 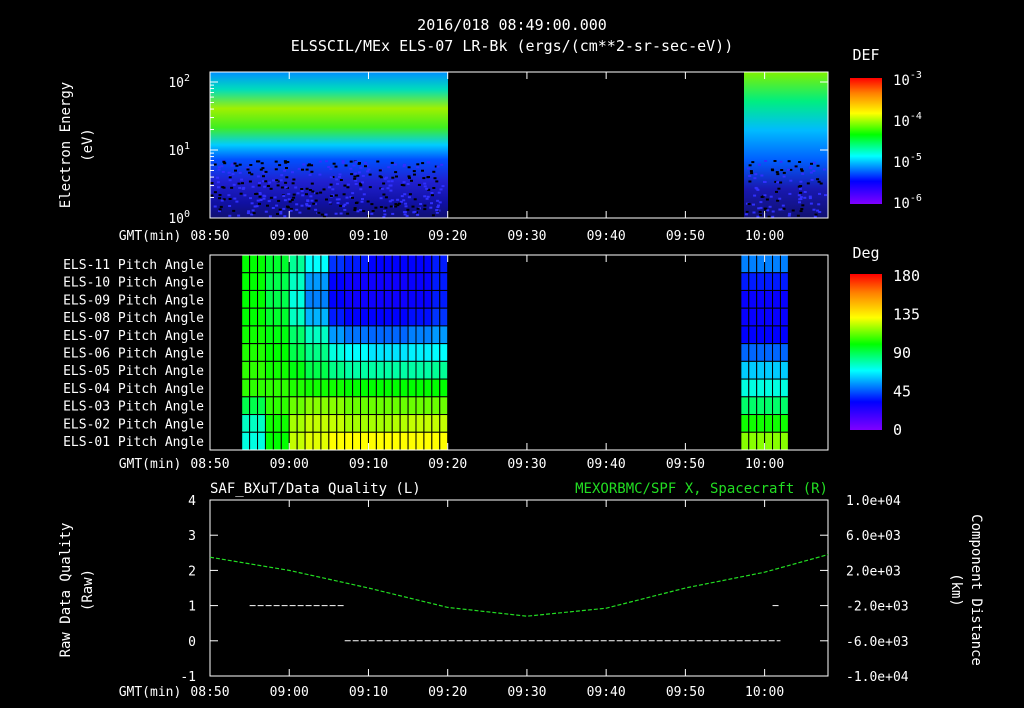 What do you see at coordinates (315, 489) in the screenshot?
I see `line-title-left: SAF_BXuT/Data Quality (L)` at bounding box center [315, 489].